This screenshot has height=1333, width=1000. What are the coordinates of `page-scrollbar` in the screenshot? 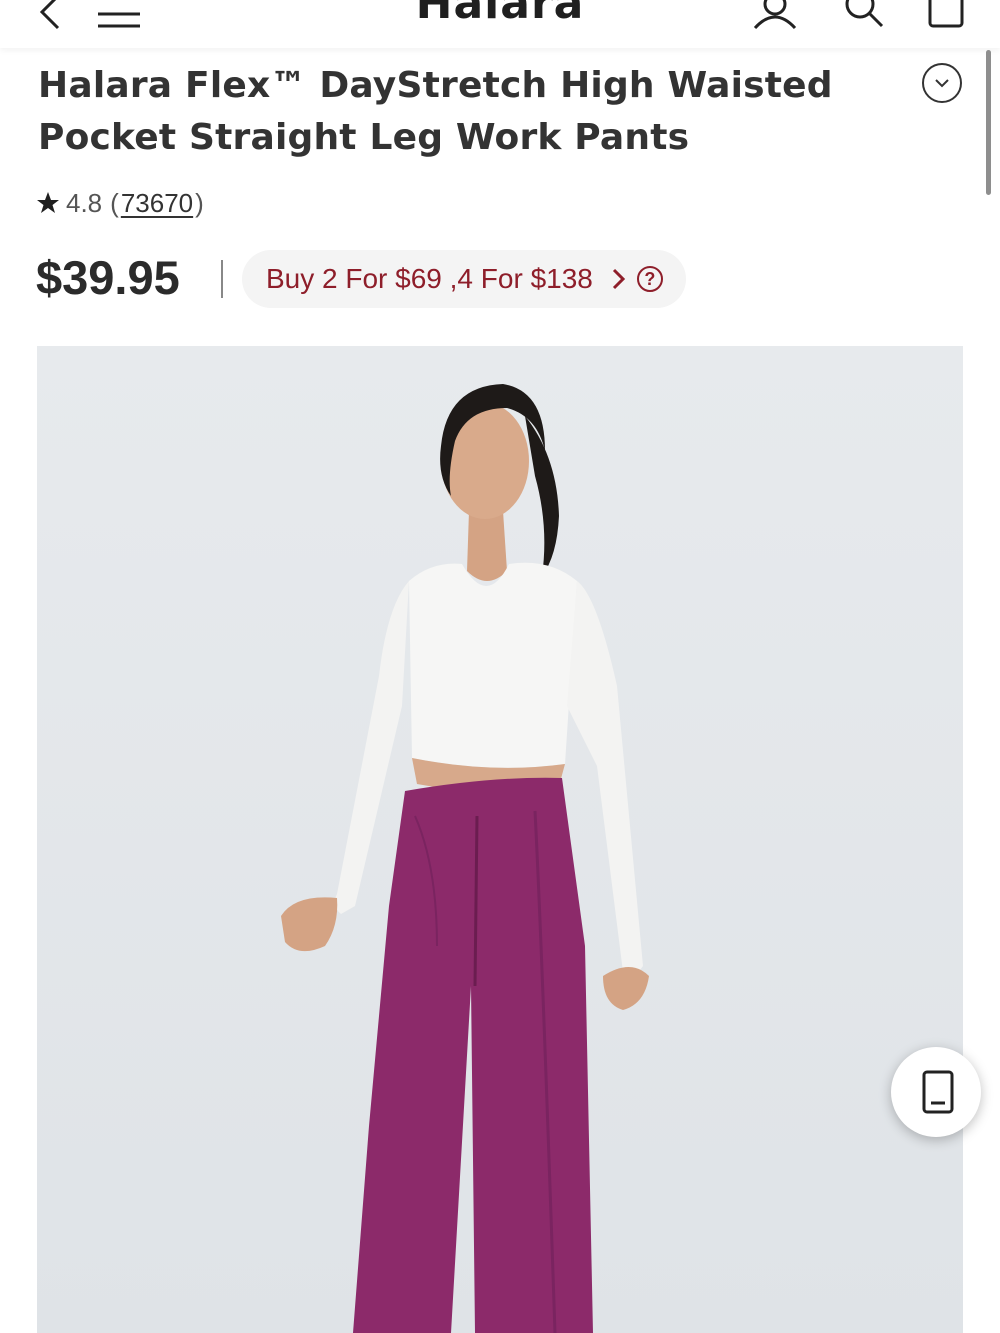 It's located at (988, 122).